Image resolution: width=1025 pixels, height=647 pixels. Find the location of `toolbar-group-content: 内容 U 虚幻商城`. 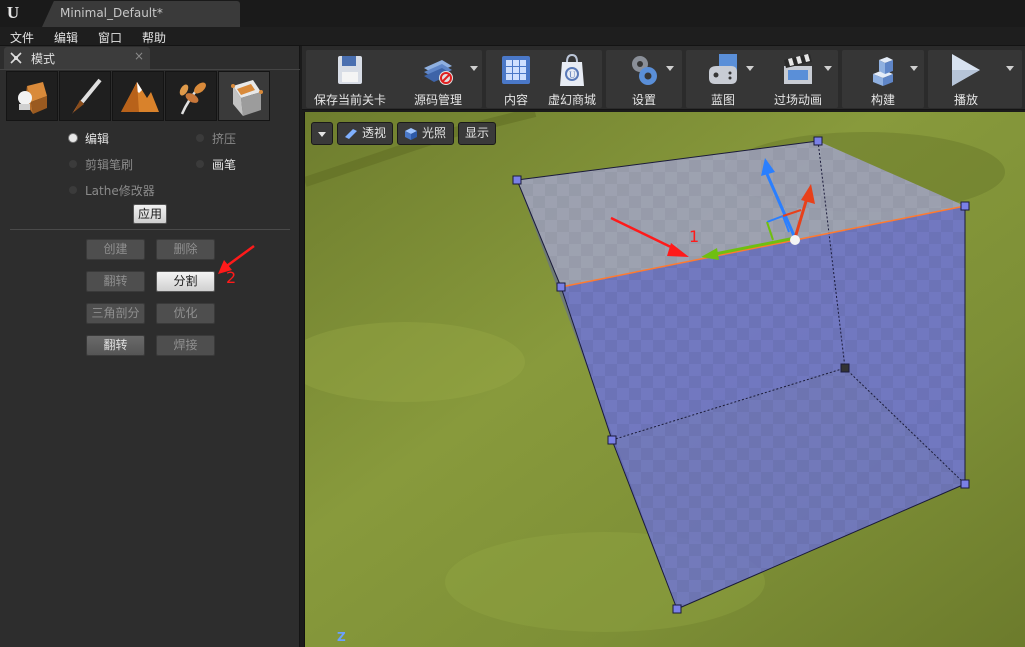

toolbar-group-content: 内容 U 虚幻商城 is located at coordinates (544, 79).